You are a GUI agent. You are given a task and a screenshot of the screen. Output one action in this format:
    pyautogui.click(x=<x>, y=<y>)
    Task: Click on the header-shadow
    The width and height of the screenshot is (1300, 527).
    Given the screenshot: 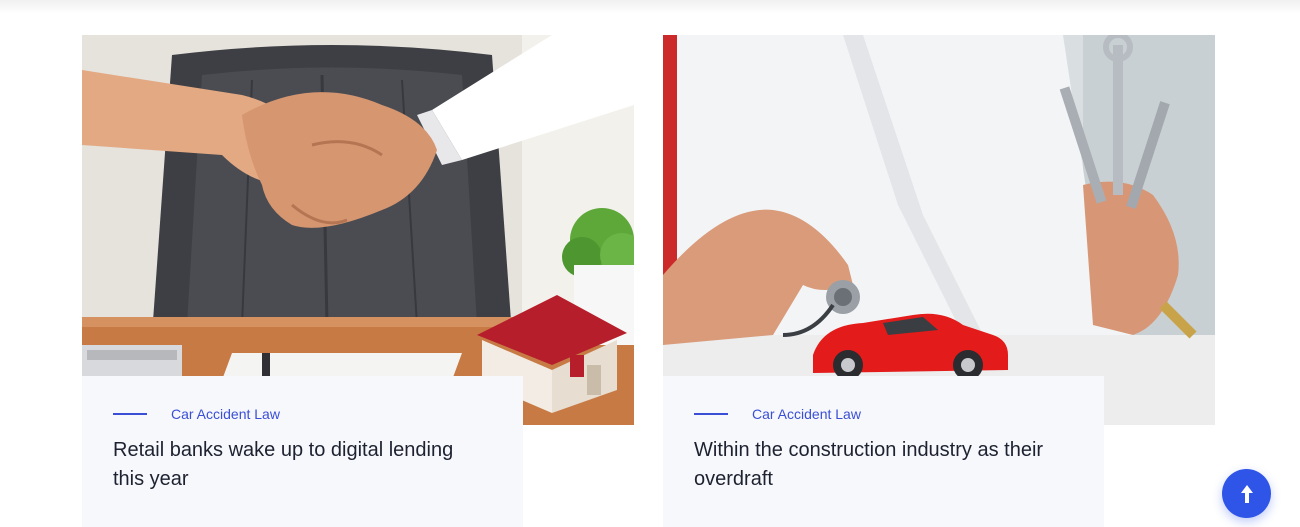 What is the action you would take?
    pyautogui.click(x=650, y=7)
    